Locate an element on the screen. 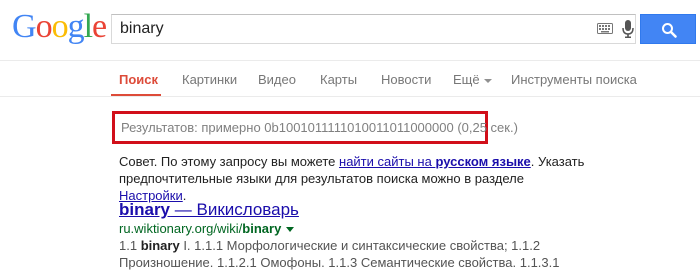 The width and height of the screenshot is (700, 271). result-title-link: binary — Викисловарь is located at coordinates (354, 210).